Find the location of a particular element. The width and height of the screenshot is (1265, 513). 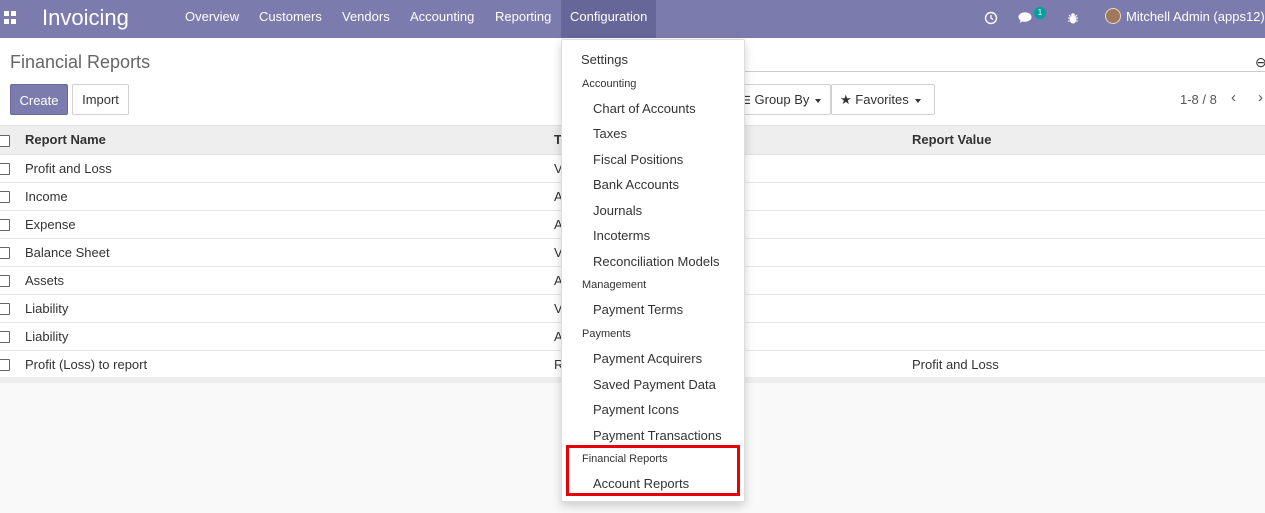

menu-vendors: Vendors is located at coordinates (366, 19).